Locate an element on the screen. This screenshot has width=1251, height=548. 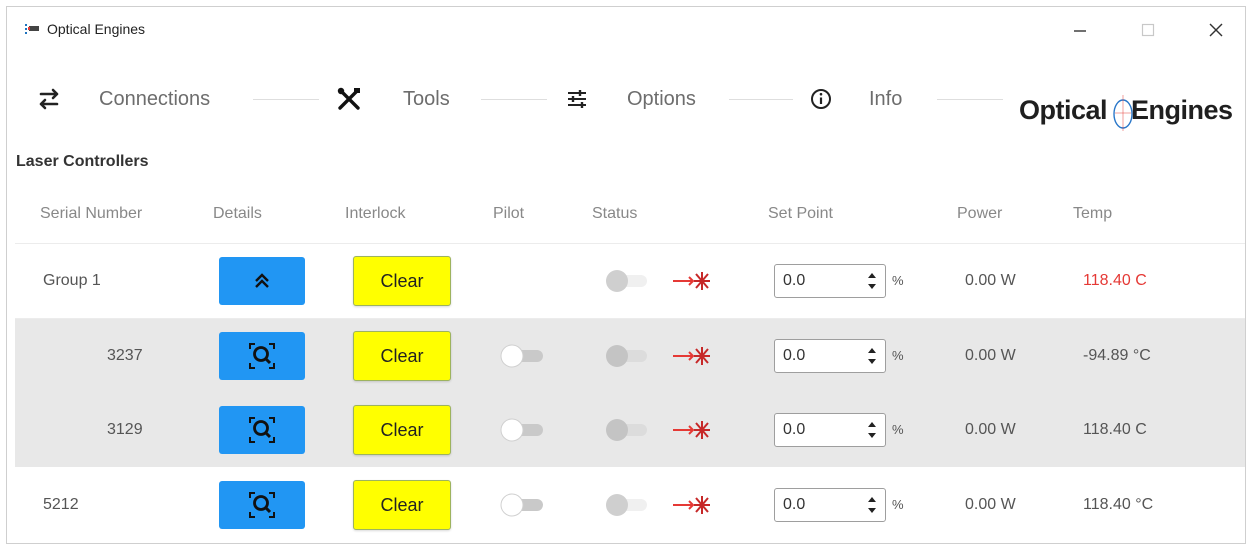
column-header-status: Status is located at coordinates (615, 213).